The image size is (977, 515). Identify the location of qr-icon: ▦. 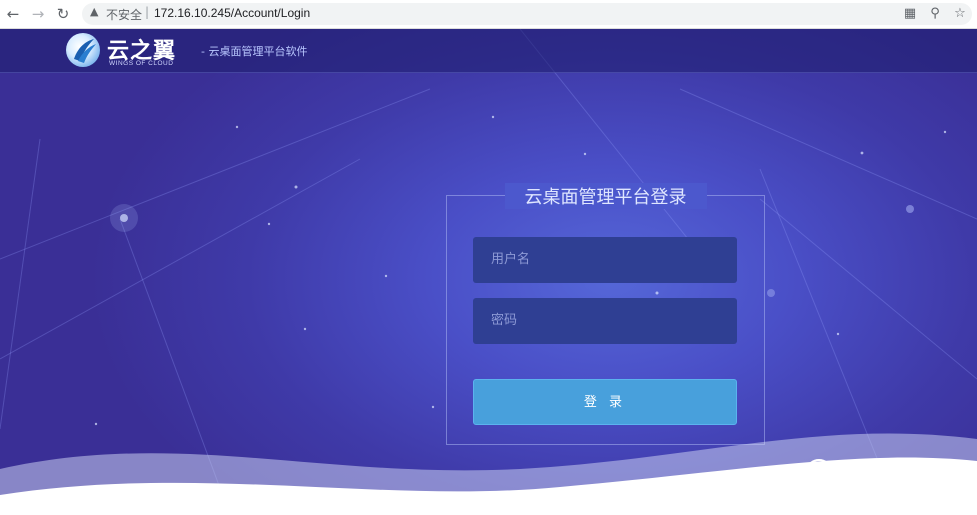
(910, 14).